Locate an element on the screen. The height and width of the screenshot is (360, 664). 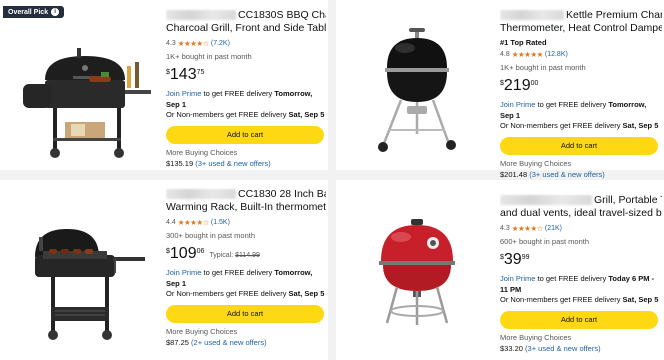
more-offers: $87.25 (2+ used & new offers) is located at coordinates (216, 342).